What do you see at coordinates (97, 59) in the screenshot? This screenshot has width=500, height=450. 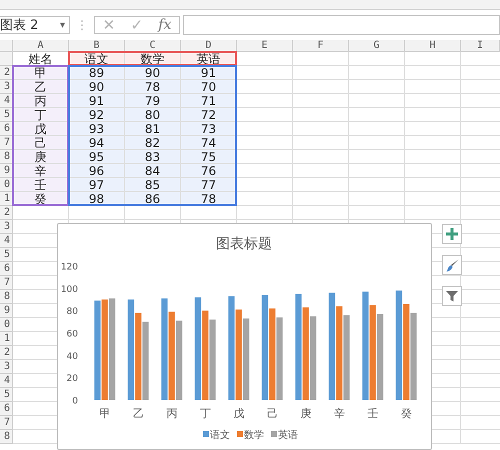 I see `table-cell: 语文` at bounding box center [97, 59].